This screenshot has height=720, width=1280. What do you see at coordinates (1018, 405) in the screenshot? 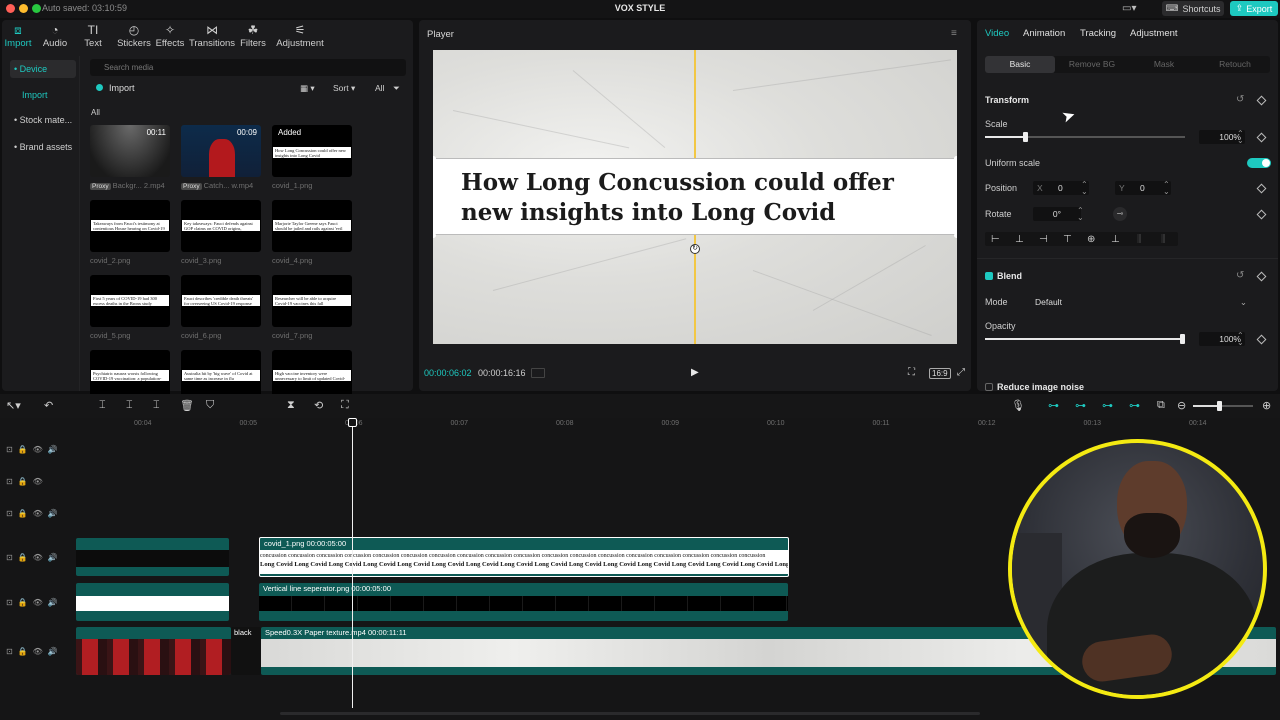
I see `microphone-icon: 🎙` at bounding box center [1018, 405].